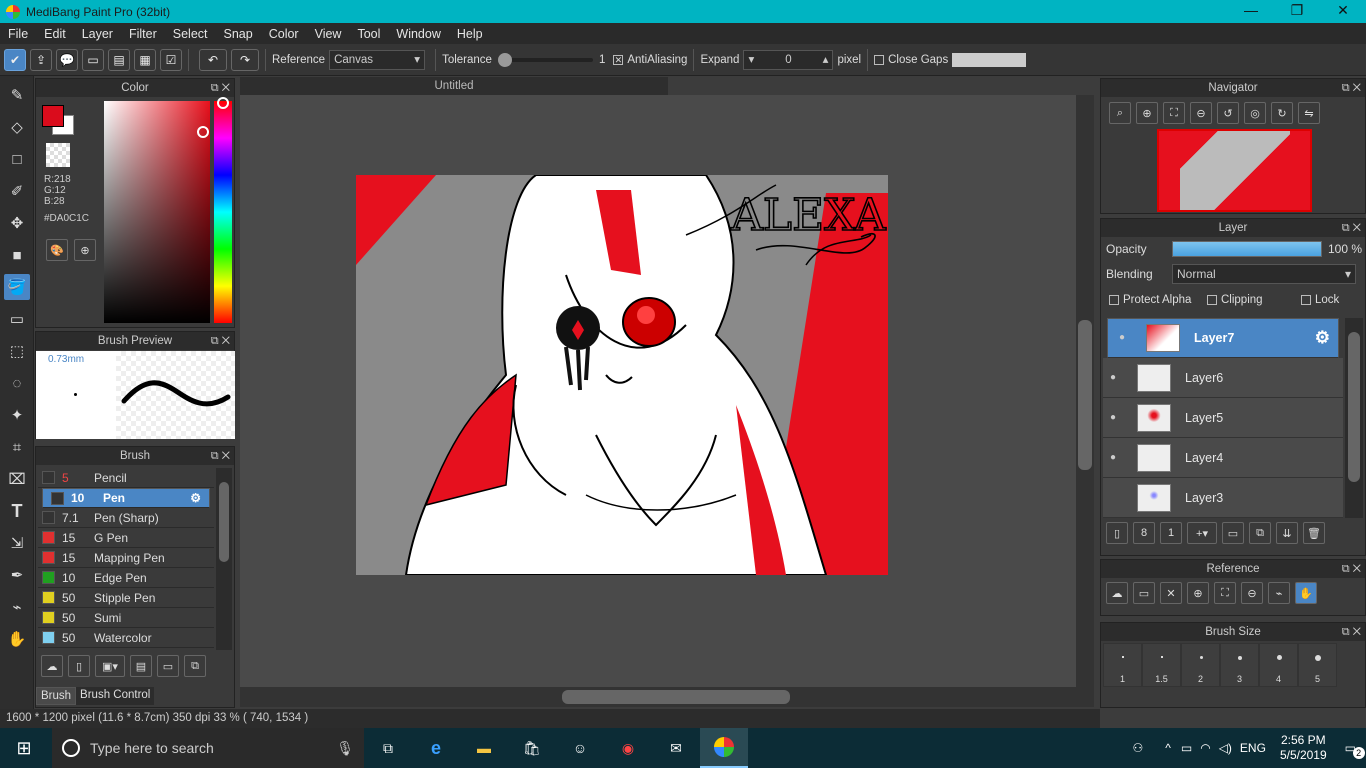 The image size is (1366, 768). What do you see at coordinates (110, 666) in the screenshot?
I see `add-brush-icon: ▣▾` at bounding box center [110, 666].